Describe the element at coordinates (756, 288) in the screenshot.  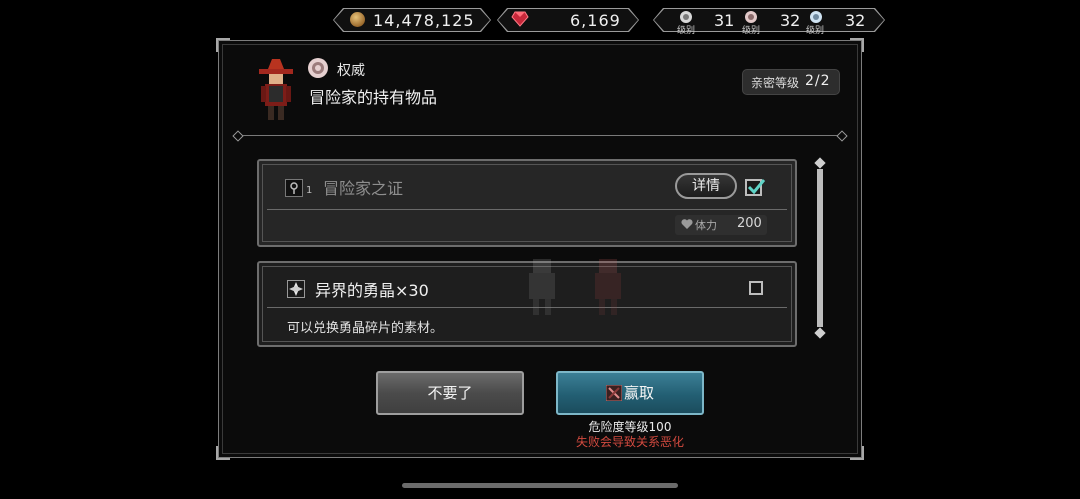
I see `item-checkbox` at that location.